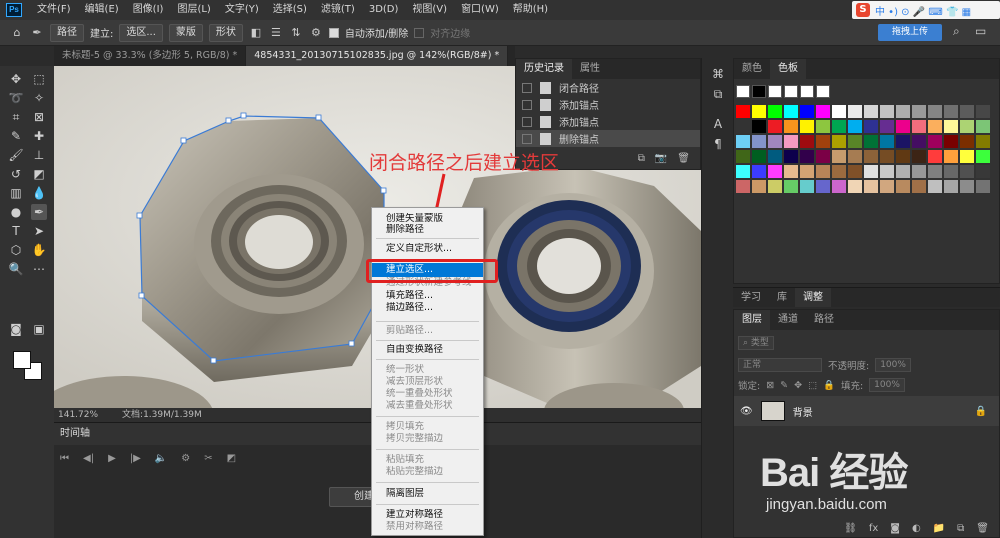 The height and width of the screenshot is (538, 1000). Describe the element at coordinates (982, 528) in the screenshot. I see `delete-layer-icon: 🗑` at that location.